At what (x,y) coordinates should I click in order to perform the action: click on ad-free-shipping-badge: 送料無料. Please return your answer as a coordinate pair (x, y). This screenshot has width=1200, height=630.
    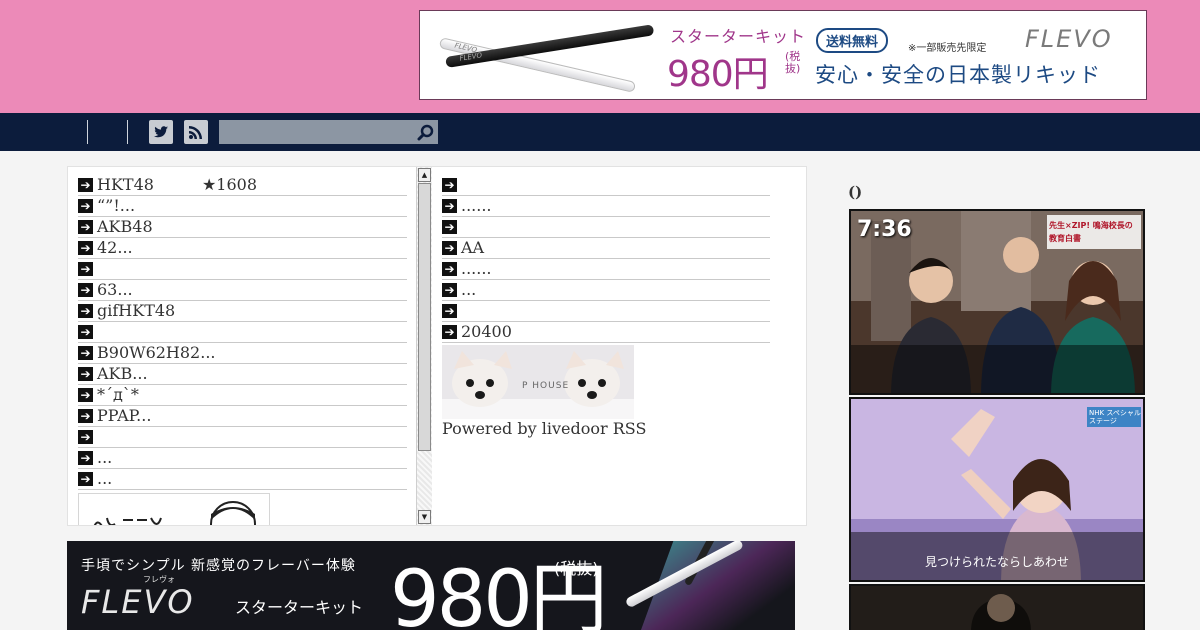
    Looking at the image, I should click on (852, 40).